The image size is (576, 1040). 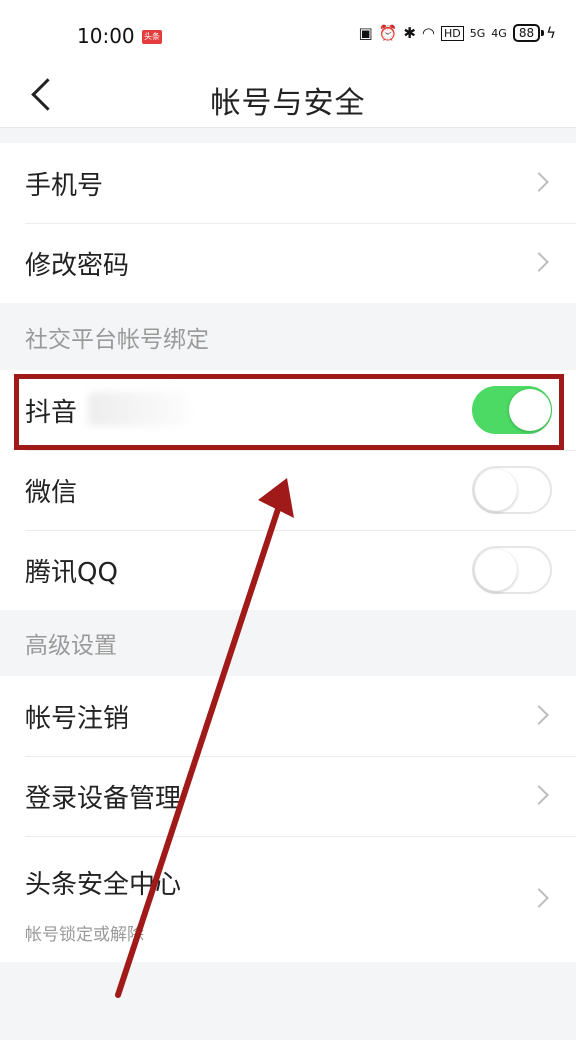 What do you see at coordinates (288, 263) in the screenshot?
I see `change-password-row: 修改密码` at bounding box center [288, 263].